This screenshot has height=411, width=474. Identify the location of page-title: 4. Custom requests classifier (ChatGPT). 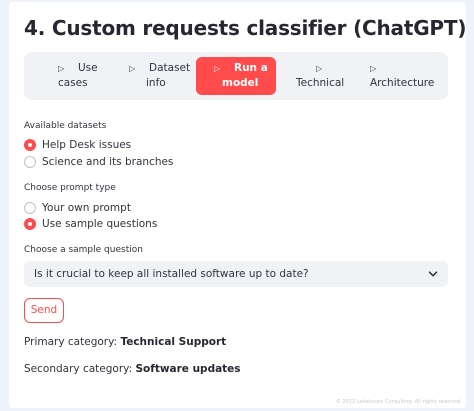
(245, 28).